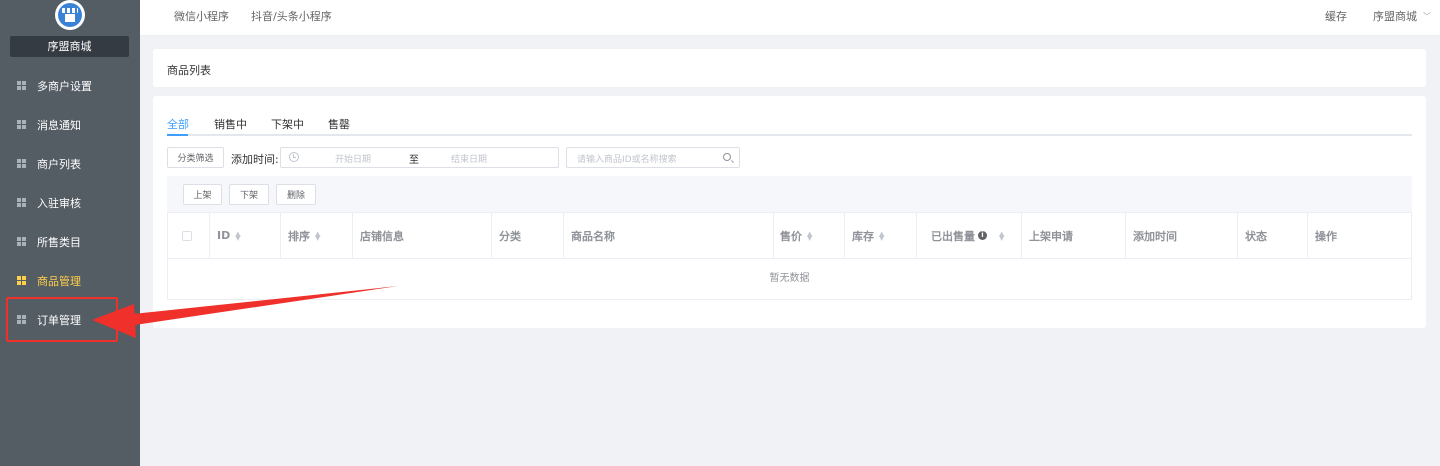  Describe the element at coordinates (245, 312) in the screenshot. I see `annotation-arrow-icon` at that location.